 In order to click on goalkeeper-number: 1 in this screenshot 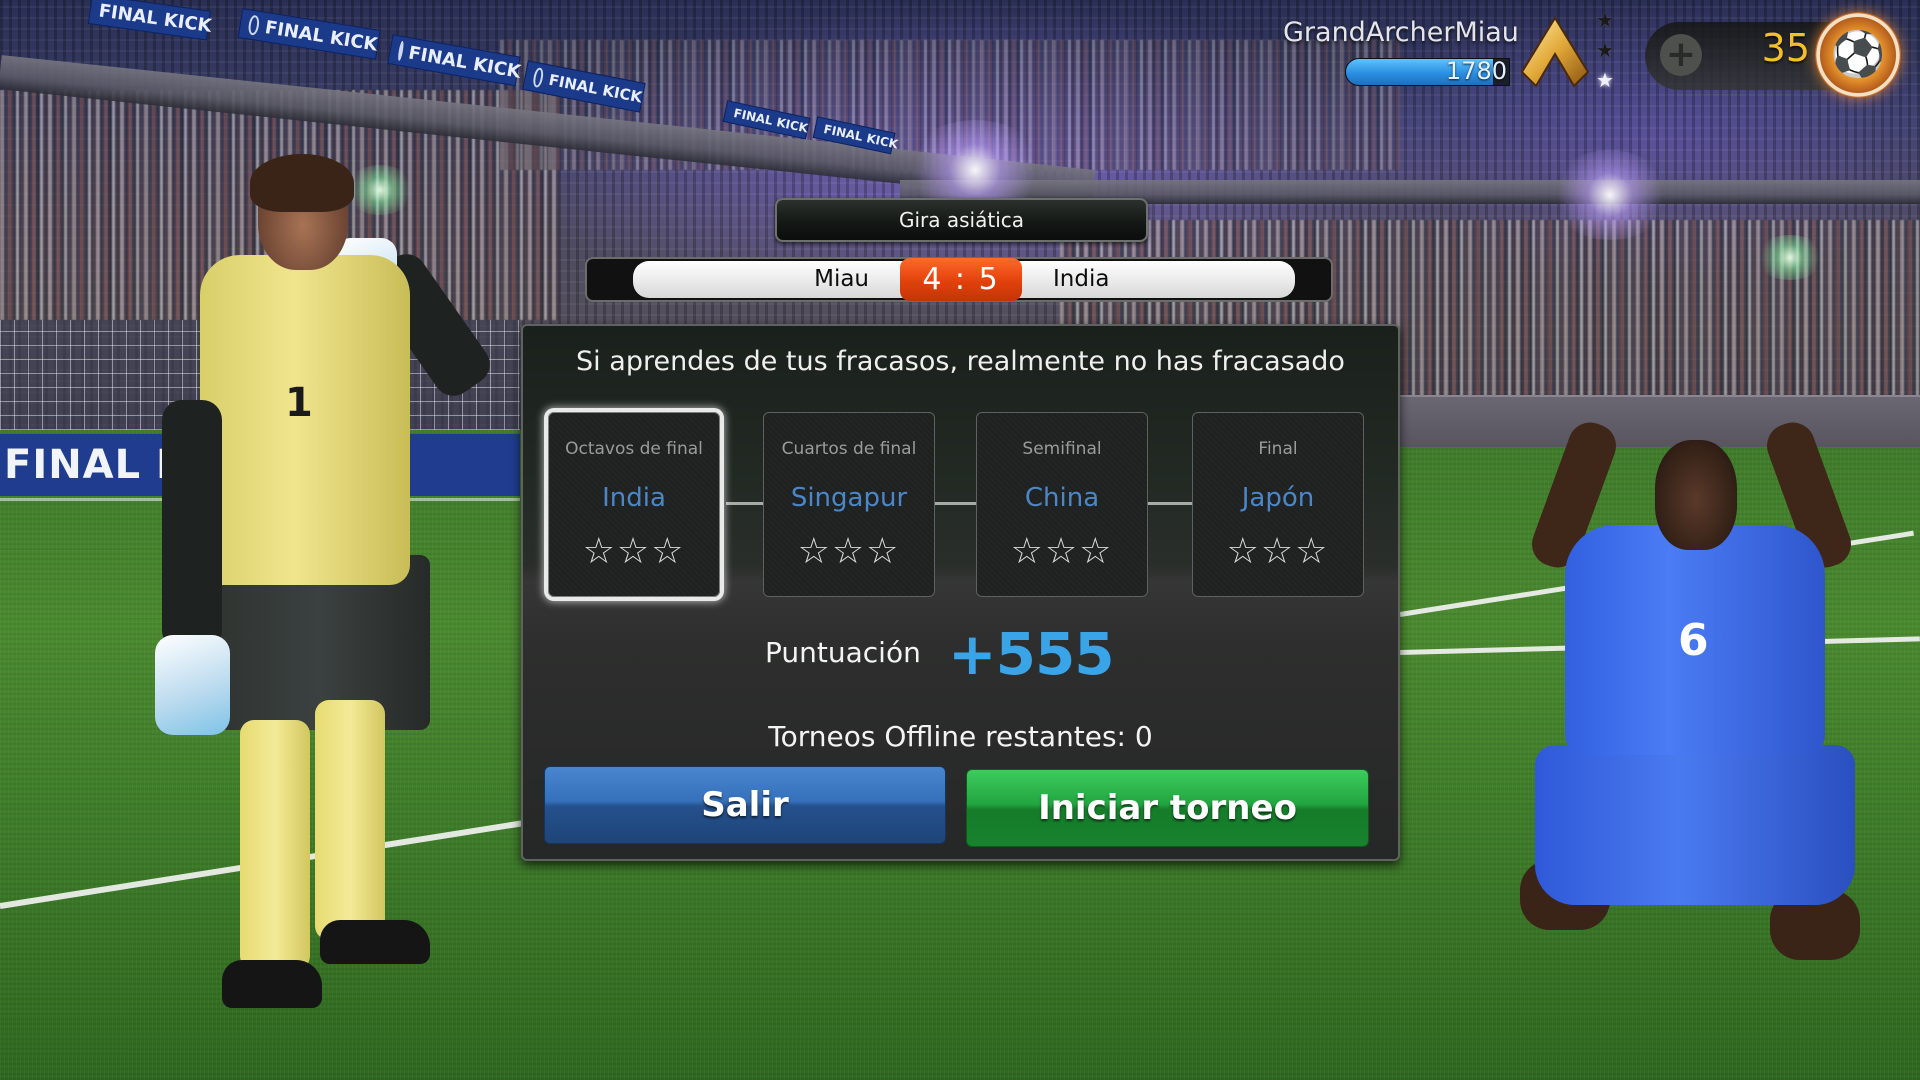, I will do `click(299, 403)`.